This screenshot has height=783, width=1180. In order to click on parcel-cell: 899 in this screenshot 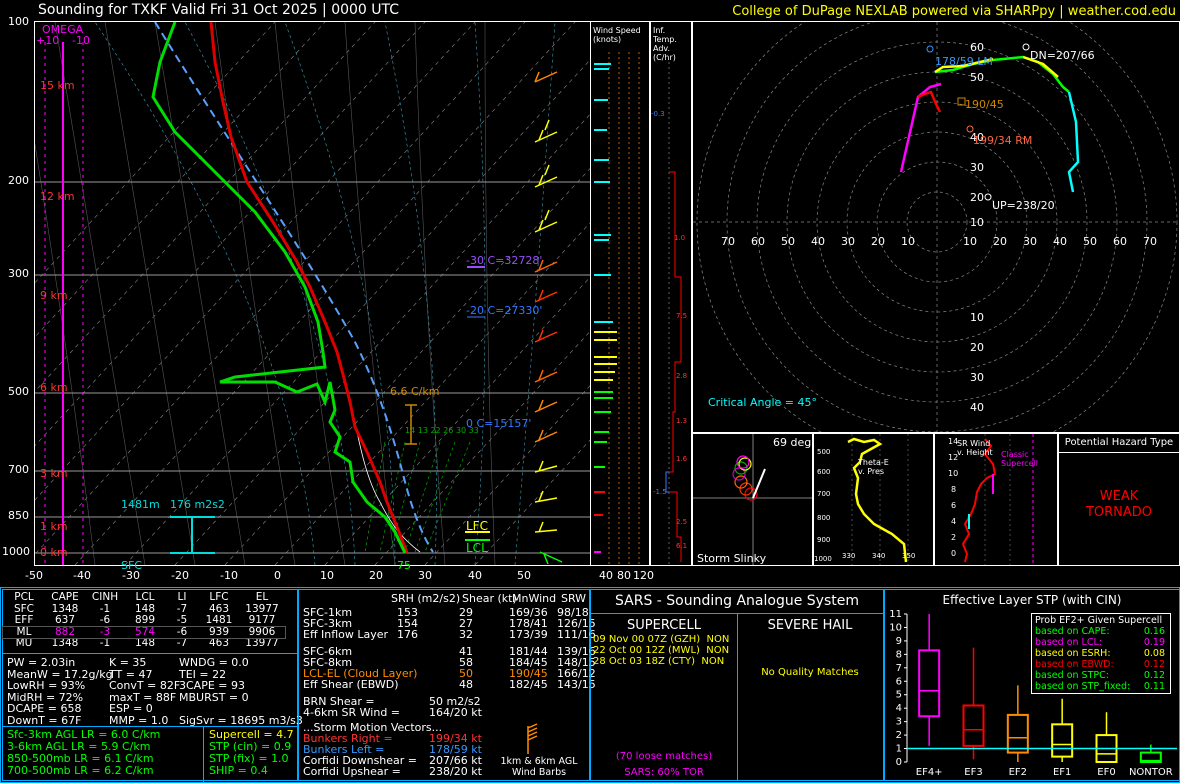, I will do `click(145, 620)`.